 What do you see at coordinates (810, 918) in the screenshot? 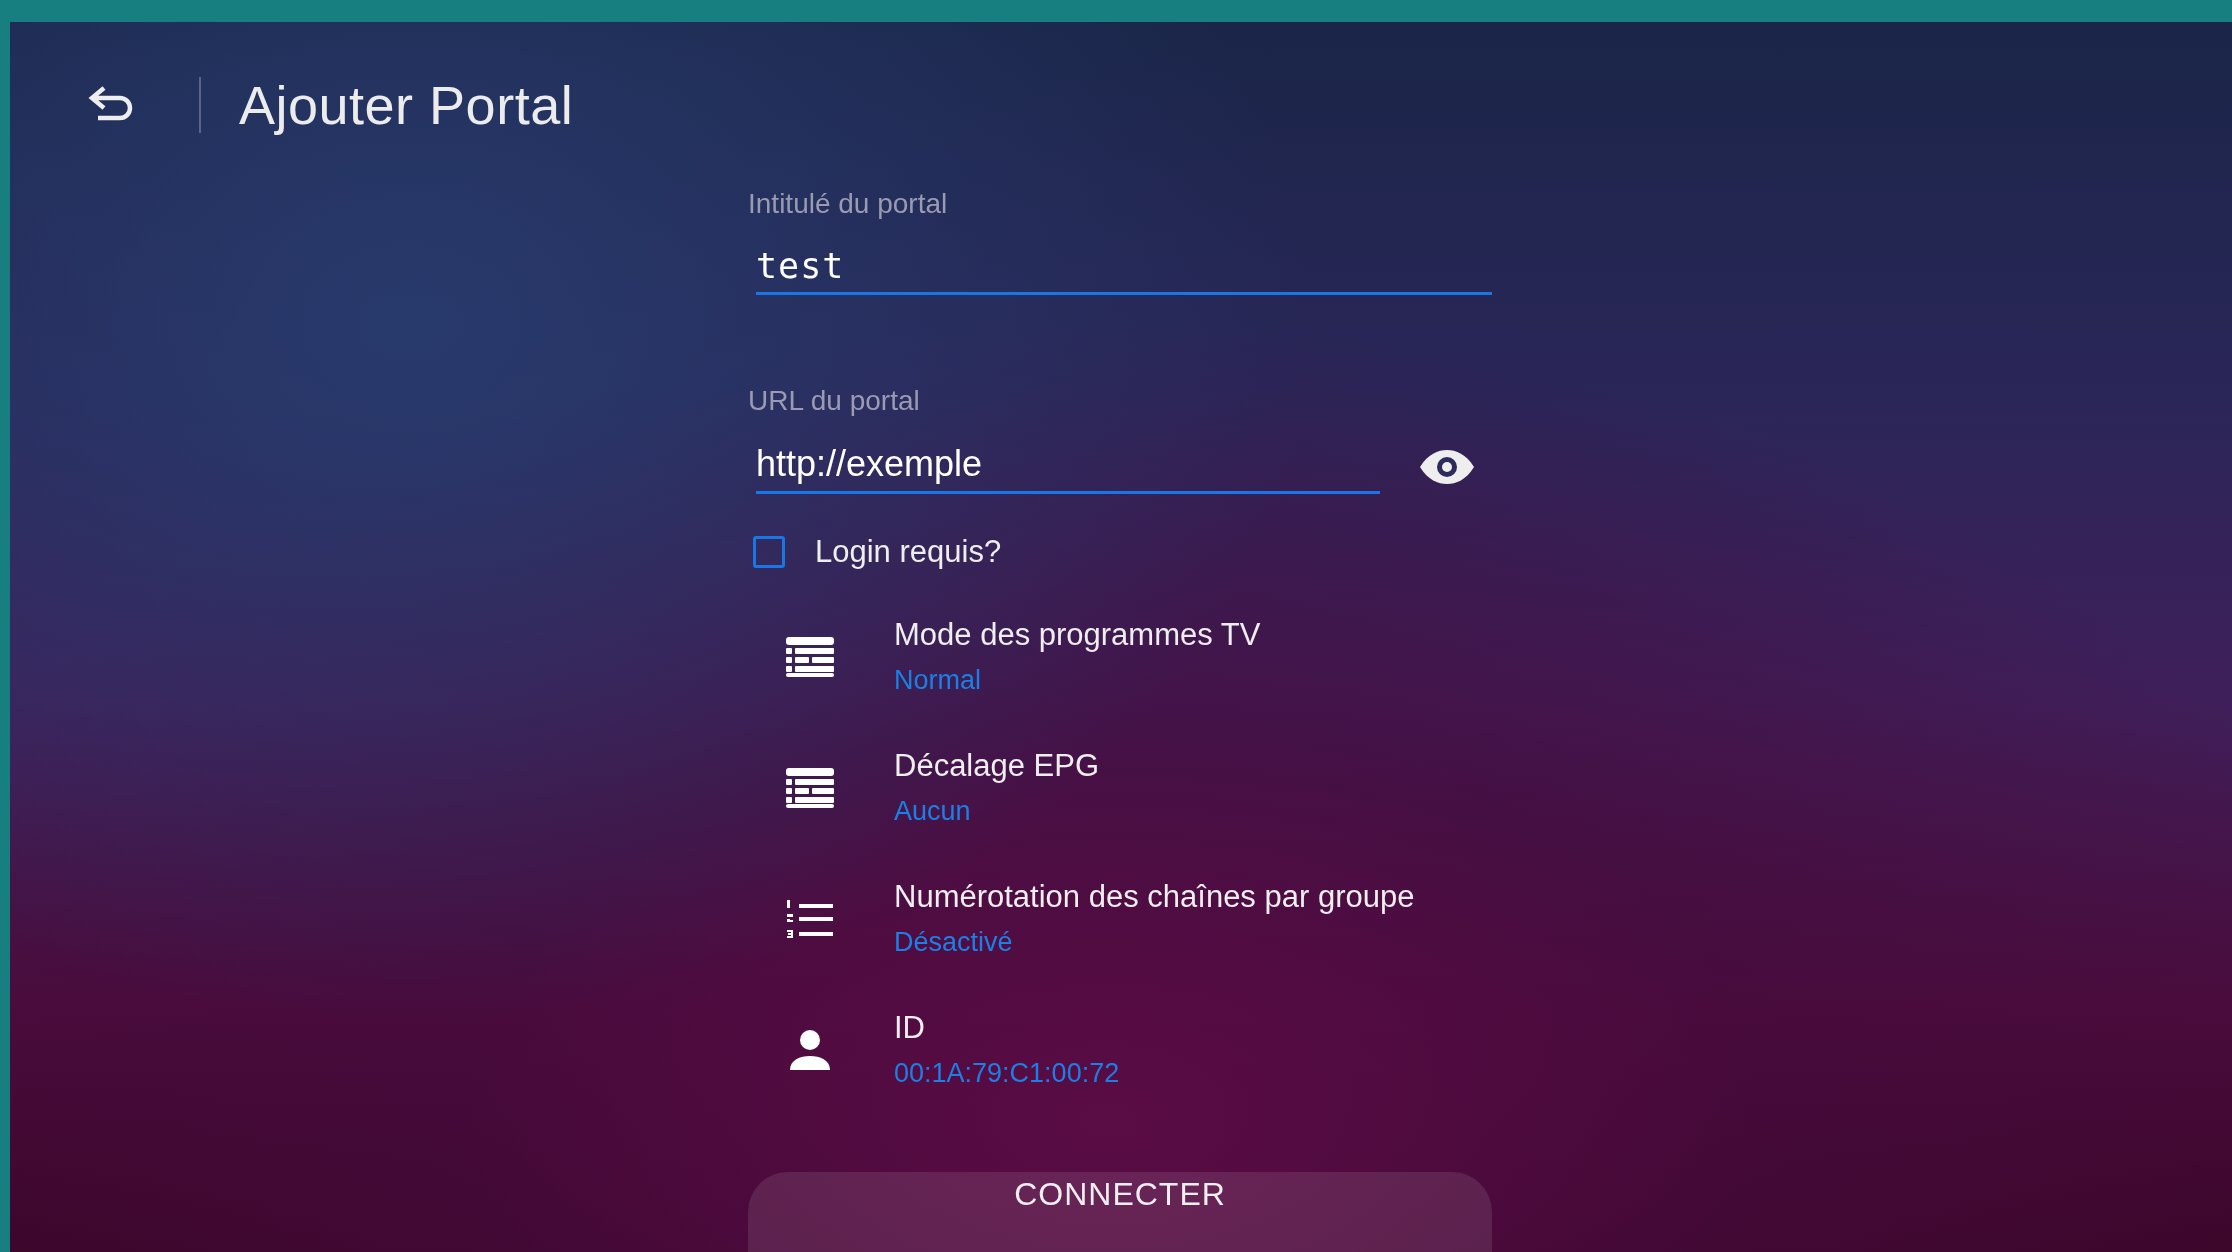
I see `numbered-list-icon` at bounding box center [810, 918].